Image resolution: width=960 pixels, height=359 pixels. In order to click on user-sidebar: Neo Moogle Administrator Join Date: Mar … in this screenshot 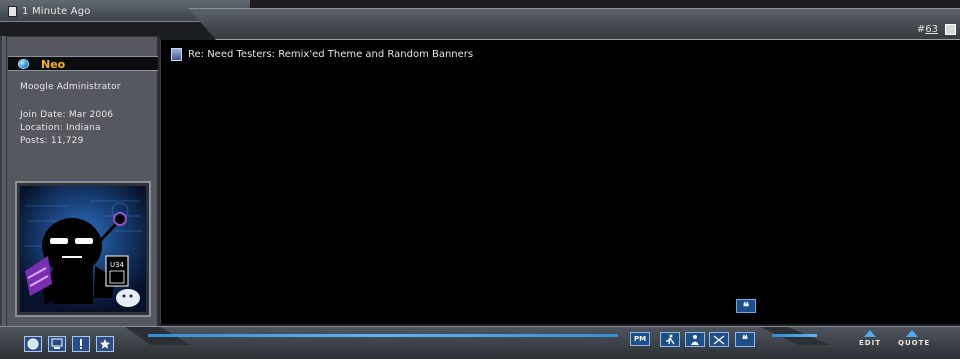, I will do `click(80, 184)`.